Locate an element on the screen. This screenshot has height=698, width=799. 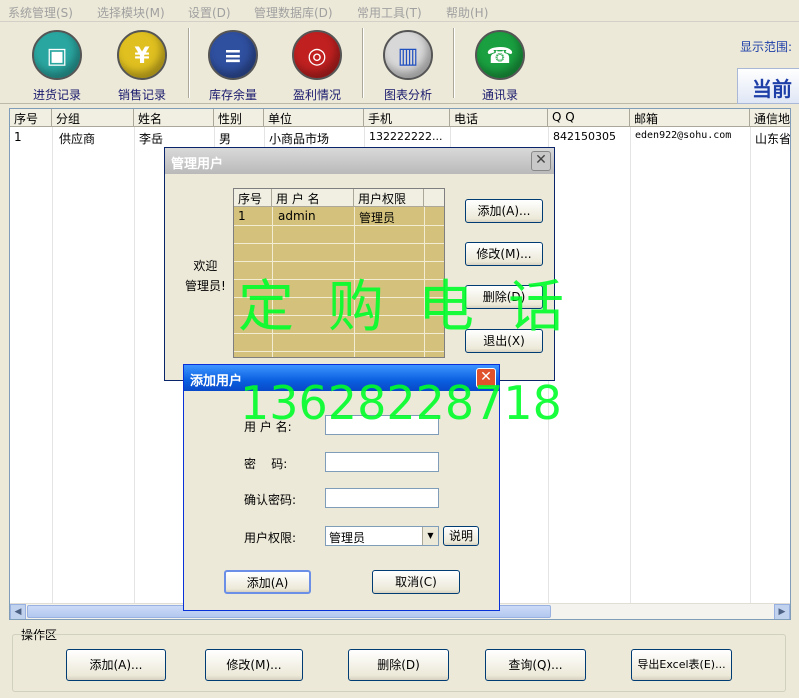
menu-tools: 常用工具(T) is located at coordinates (389, 12).